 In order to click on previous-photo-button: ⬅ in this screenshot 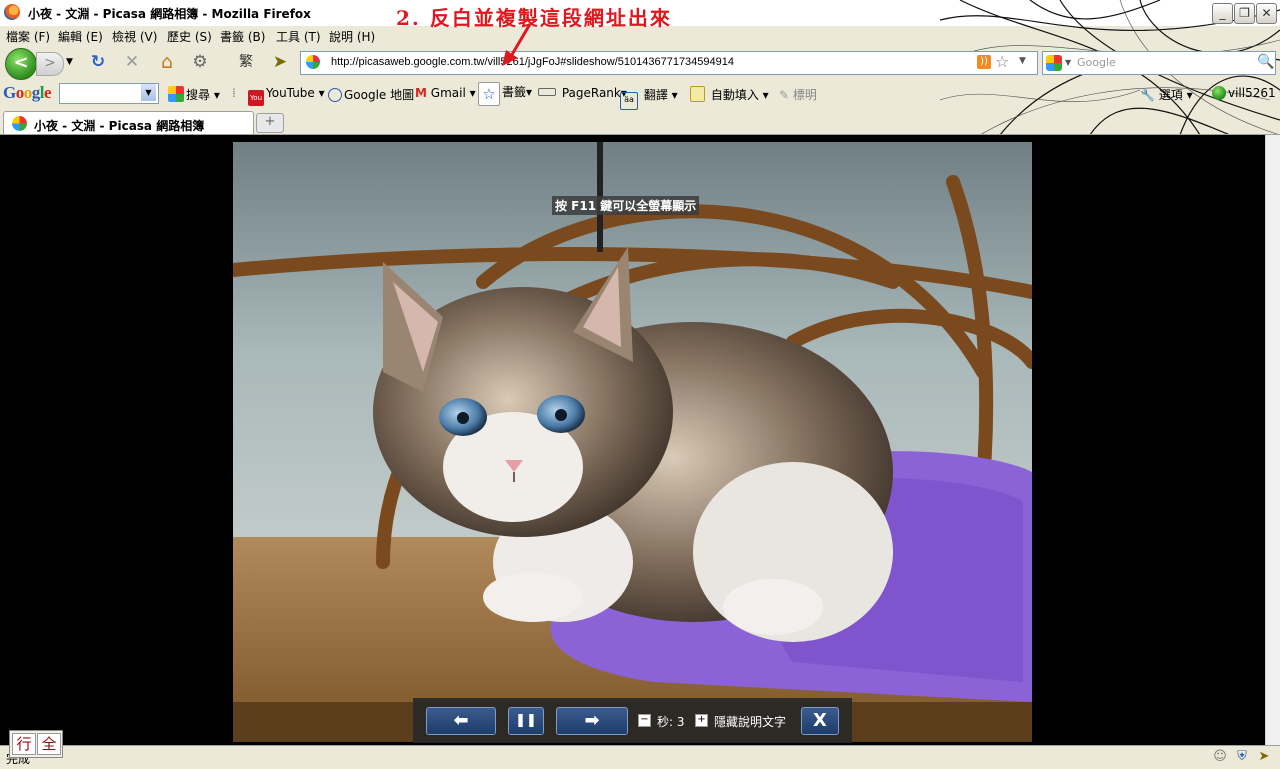, I will do `click(461, 721)`.